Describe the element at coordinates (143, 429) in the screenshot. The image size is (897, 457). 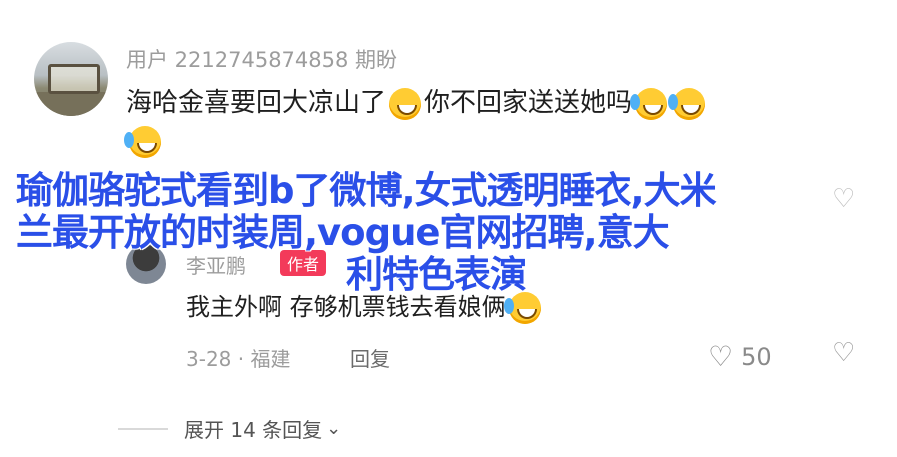
I see `divider` at that location.